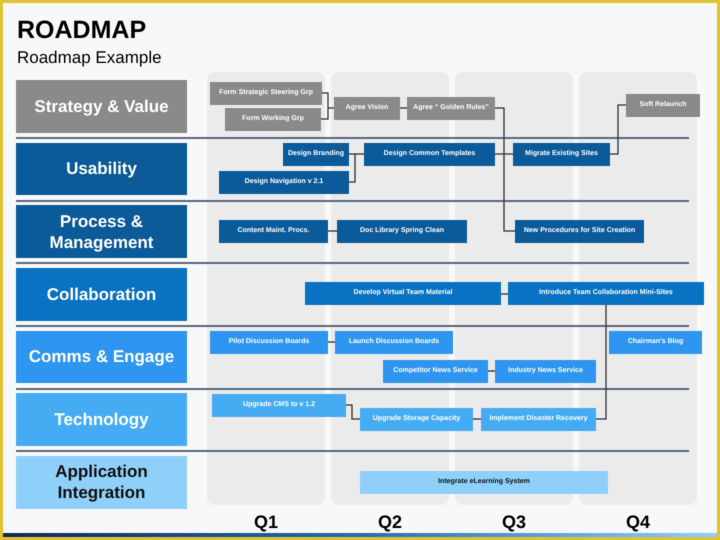  Describe the element at coordinates (101, 231) in the screenshot. I see `lane-label: Process & Management` at that location.